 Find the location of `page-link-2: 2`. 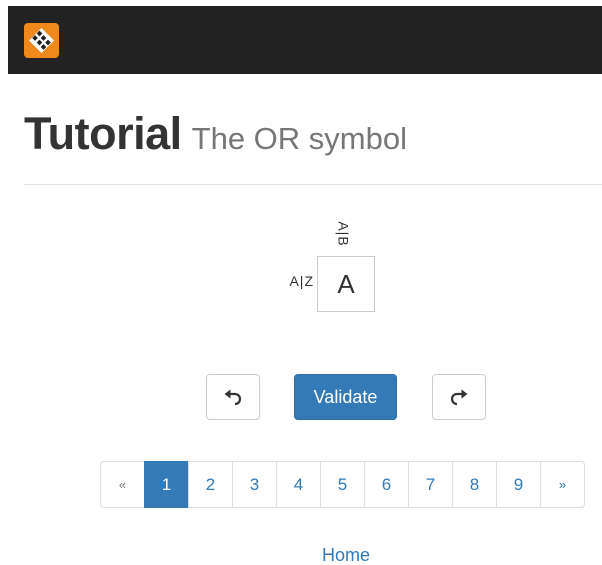

page-link-2: 2 is located at coordinates (210, 484).